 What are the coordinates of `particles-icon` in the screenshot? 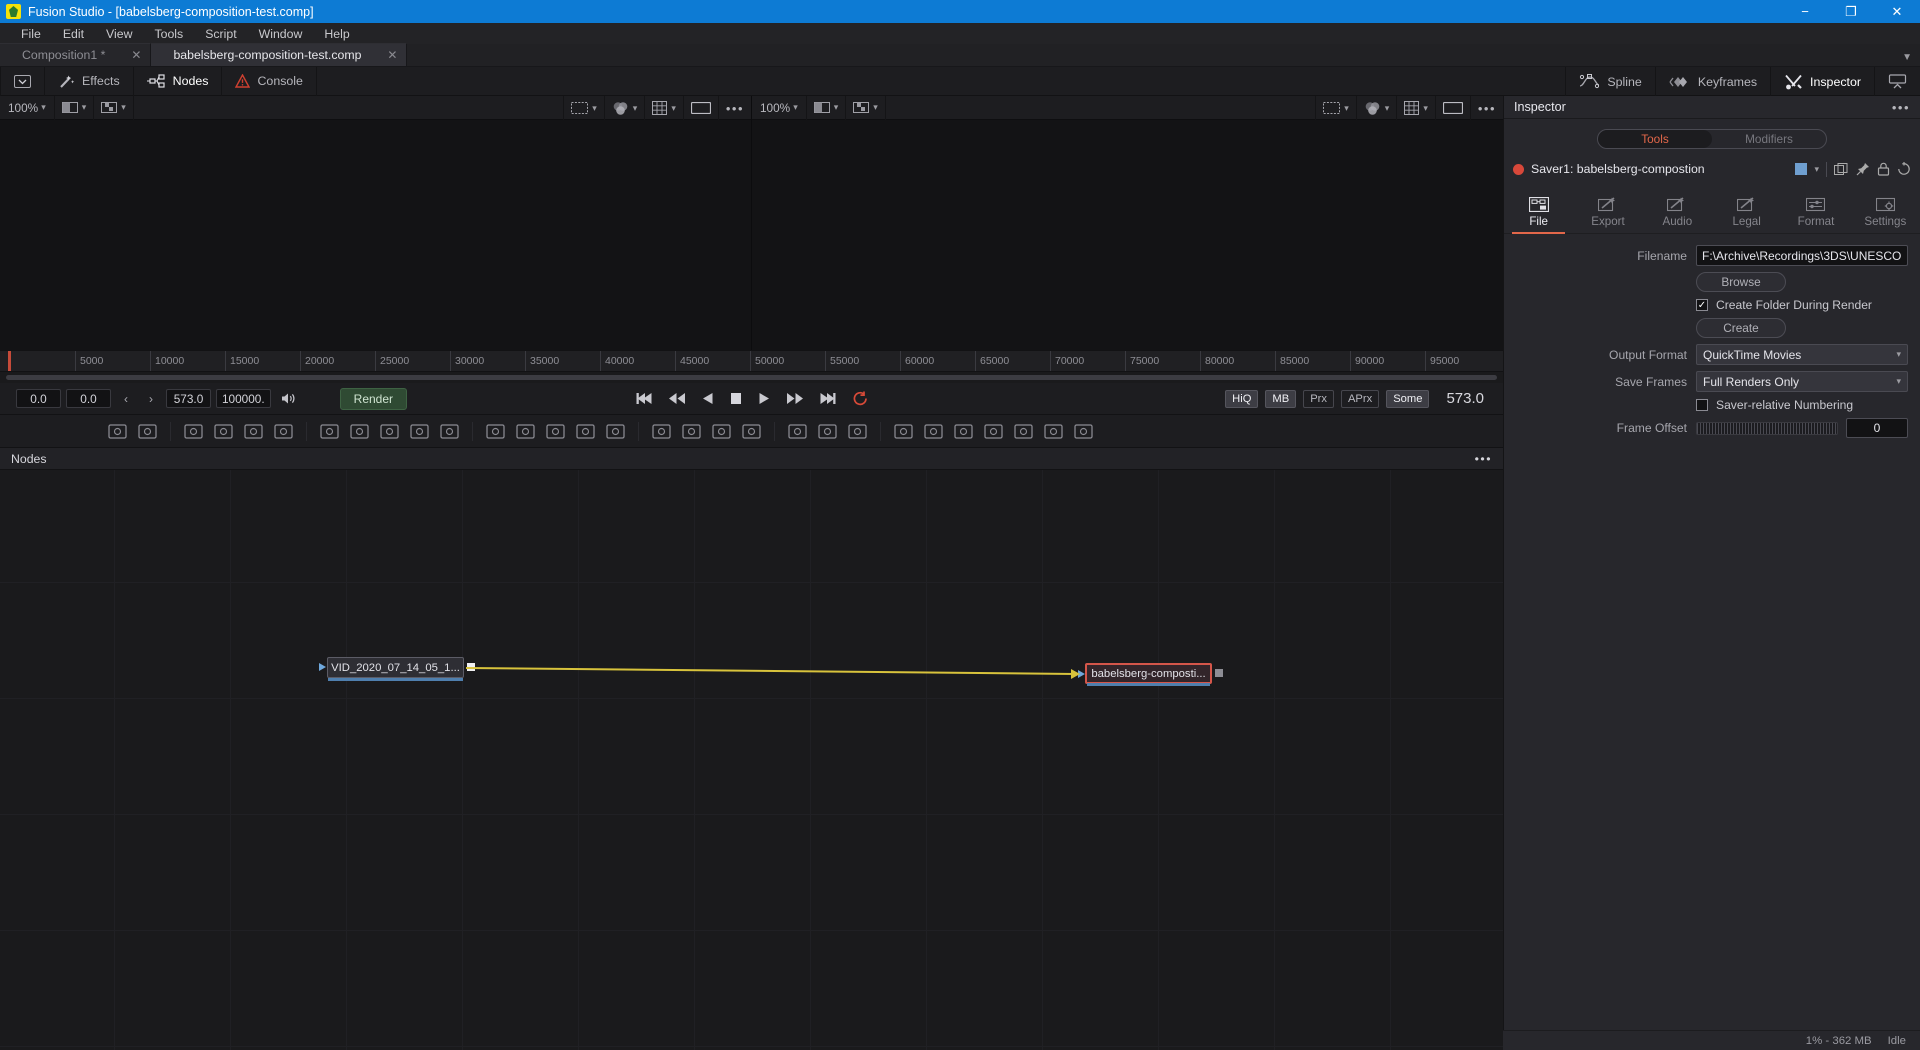 It's located at (329, 431).